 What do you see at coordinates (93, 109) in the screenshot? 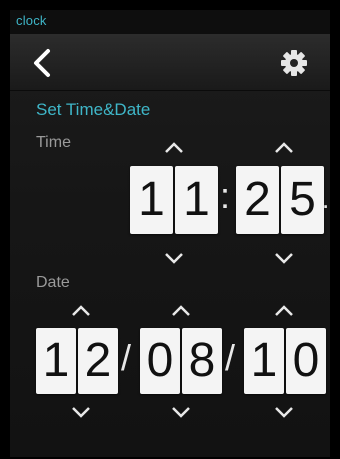
I see `section-title: Set Time&Date` at bounding box center [93, 109].